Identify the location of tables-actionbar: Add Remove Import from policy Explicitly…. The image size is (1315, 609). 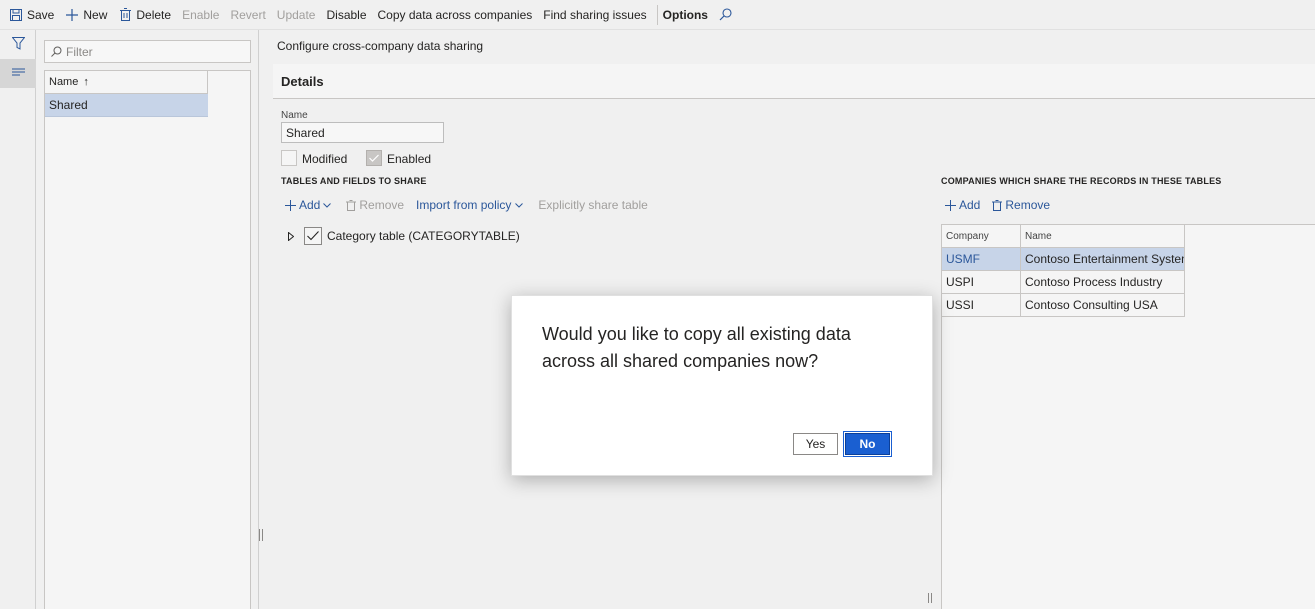
(472, 205).